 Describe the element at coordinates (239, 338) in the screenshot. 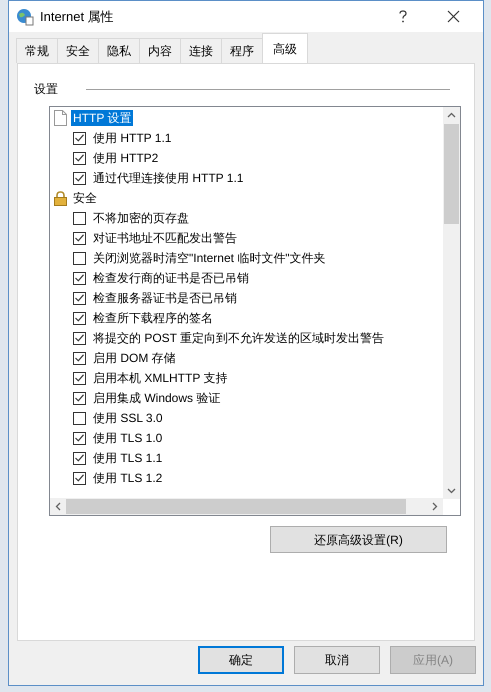

I see `option-label: 将提交的 POST 重定向到不允许发送的区域时发出警告` at that location.